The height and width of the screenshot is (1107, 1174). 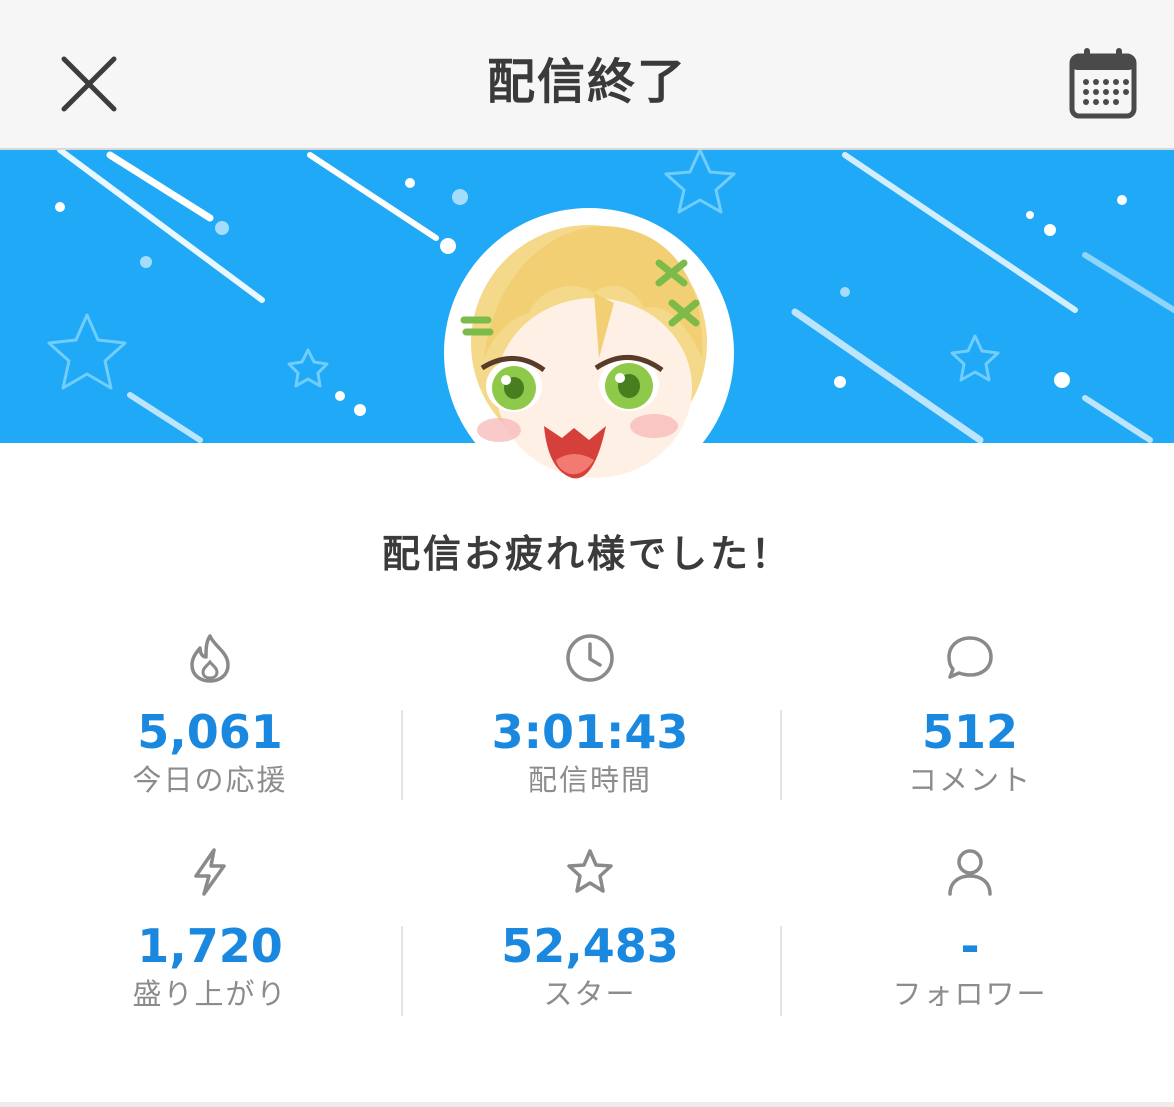 I want to click on calendar-icon, so click(x=1103, y=83).